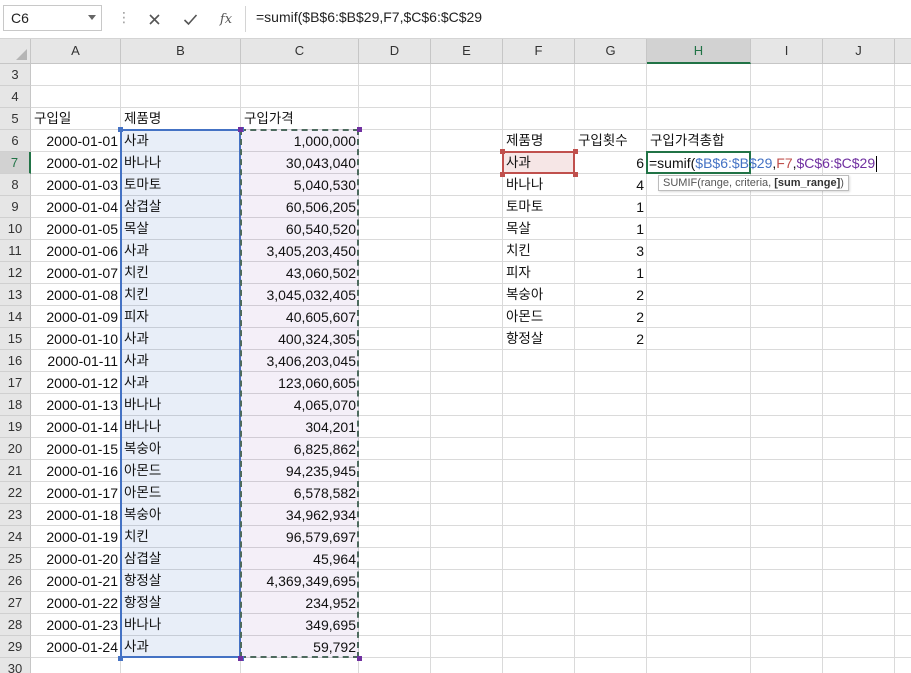  Describe the element at coordinates (300, 361) in the screenshot. I see `purchase-price-cell: 3,406,203,045` at that location.